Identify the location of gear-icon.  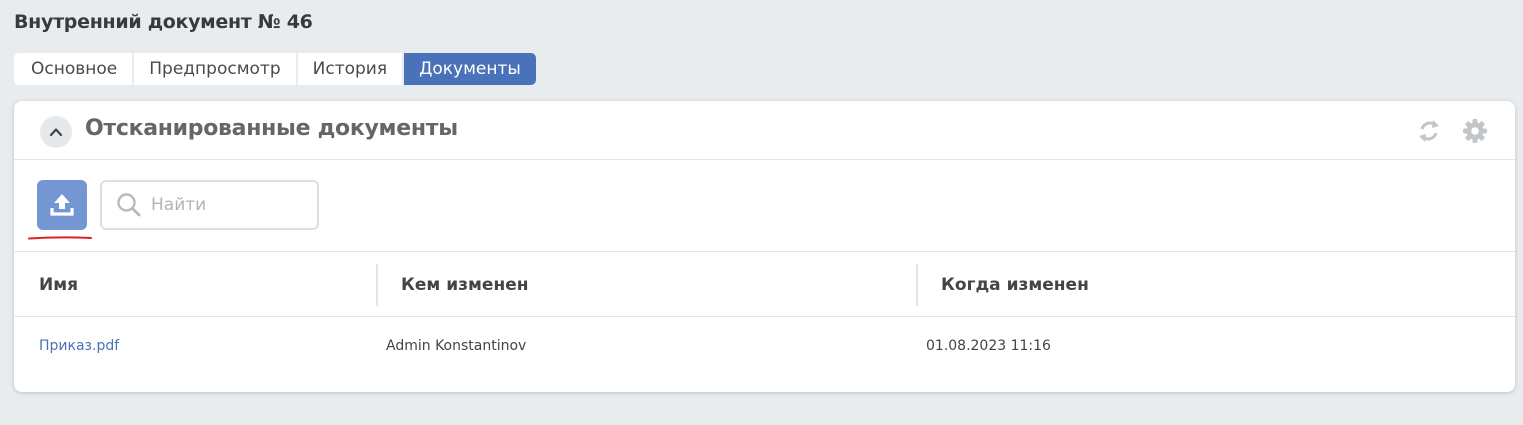
(1475, 131).